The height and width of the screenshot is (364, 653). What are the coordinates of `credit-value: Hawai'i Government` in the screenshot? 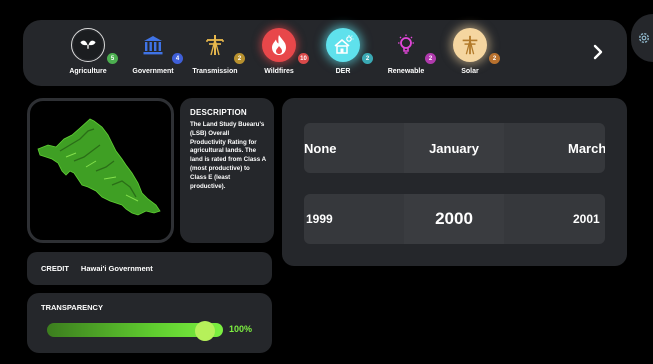 It's located at (116, 268).